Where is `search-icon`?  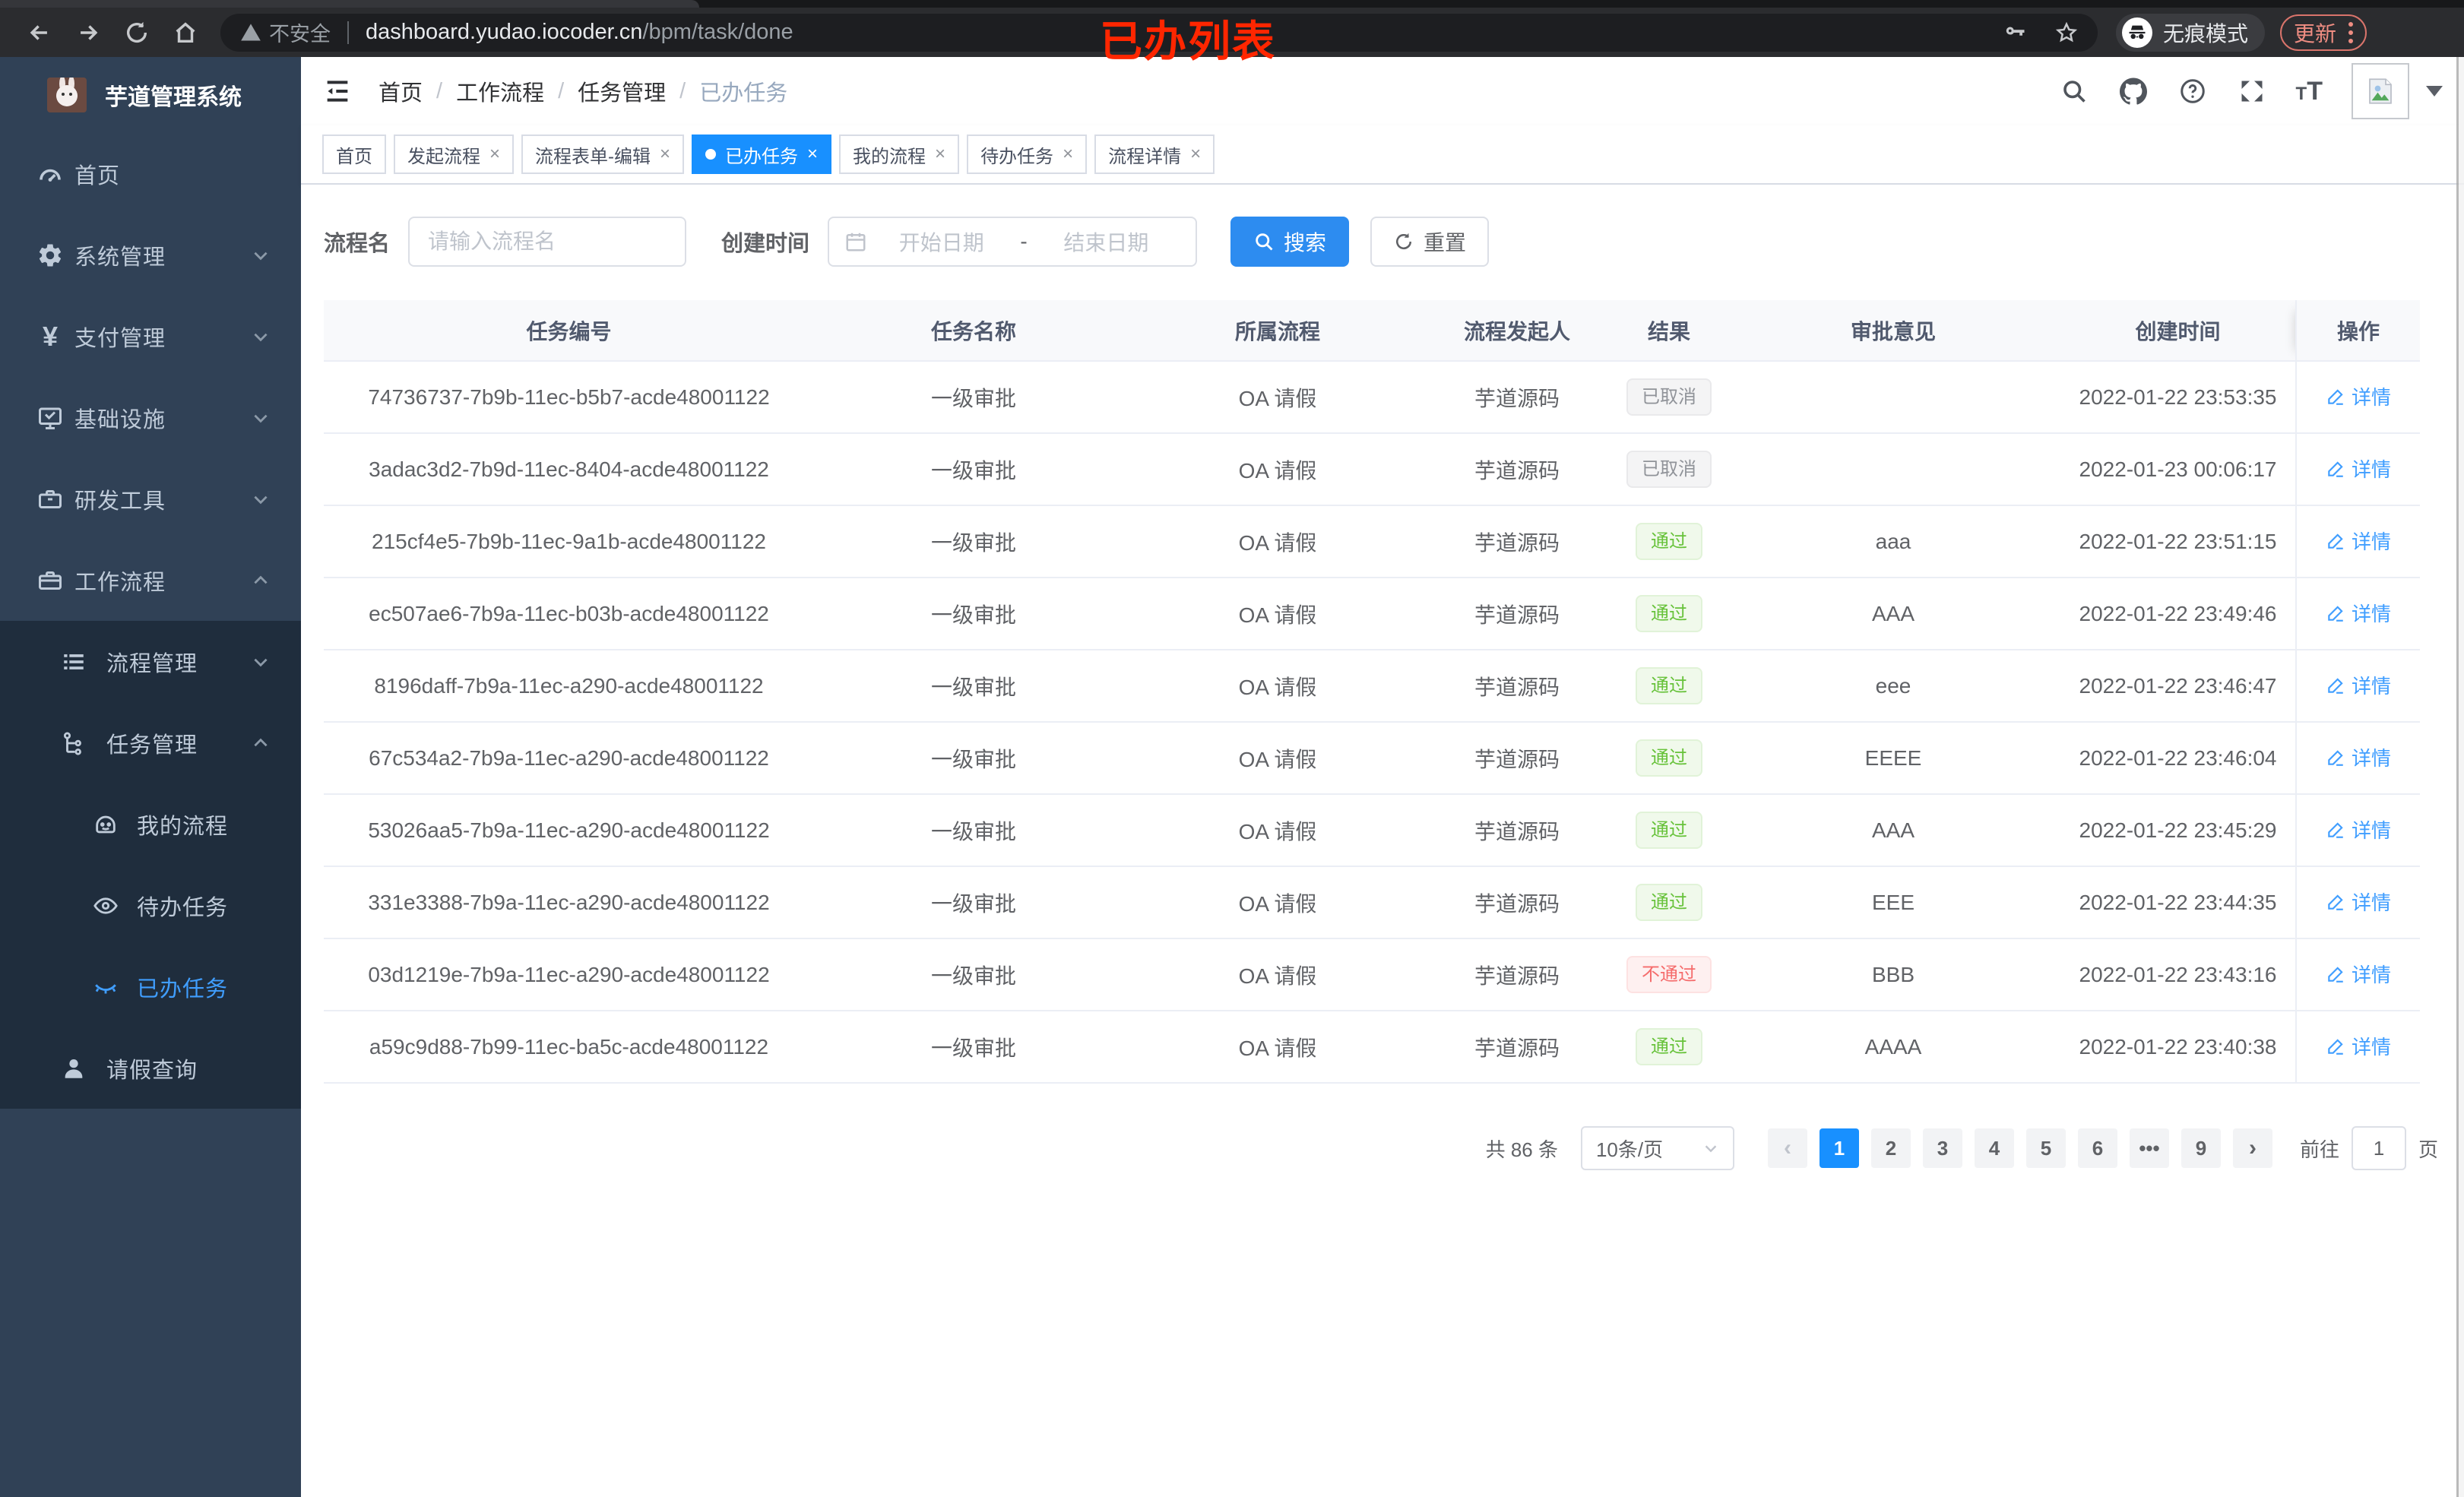
search-icon is located at coordinates (2074, 91).